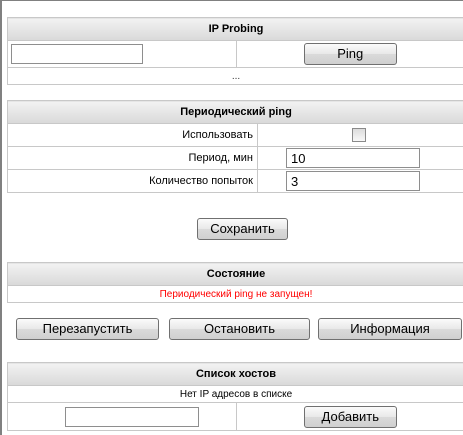 This screenshot has height=435, width=463. I want to click on attempts-input, so click(353, 181).